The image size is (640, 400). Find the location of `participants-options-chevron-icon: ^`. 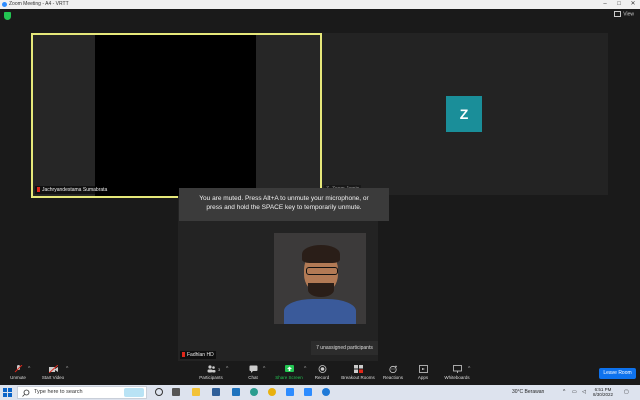

participants-options-chevron-icon: ^ is located at coordinates (227, 369).